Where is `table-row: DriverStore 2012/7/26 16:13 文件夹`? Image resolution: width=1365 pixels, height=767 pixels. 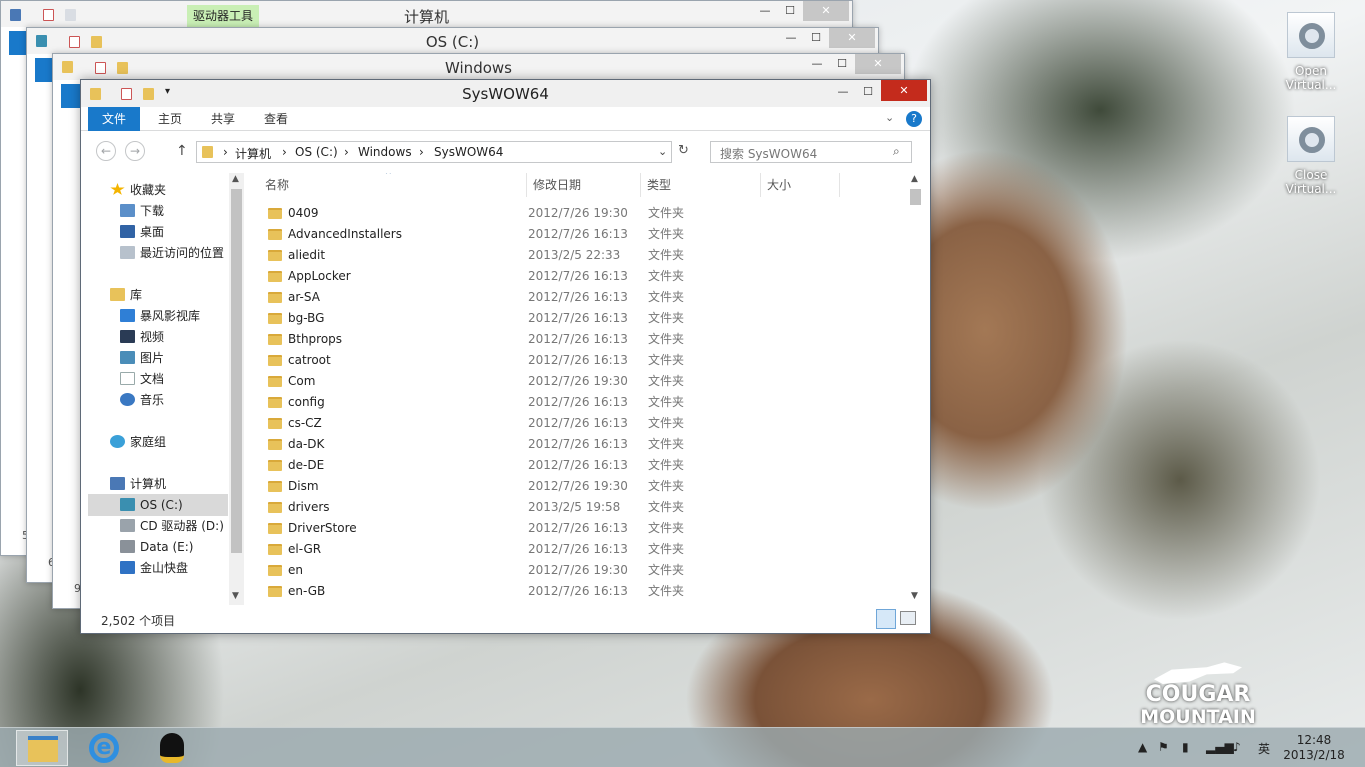
table-row: DriverStore 2012/7/26 16:13 文件夹 is located at coordinates (579, 528).